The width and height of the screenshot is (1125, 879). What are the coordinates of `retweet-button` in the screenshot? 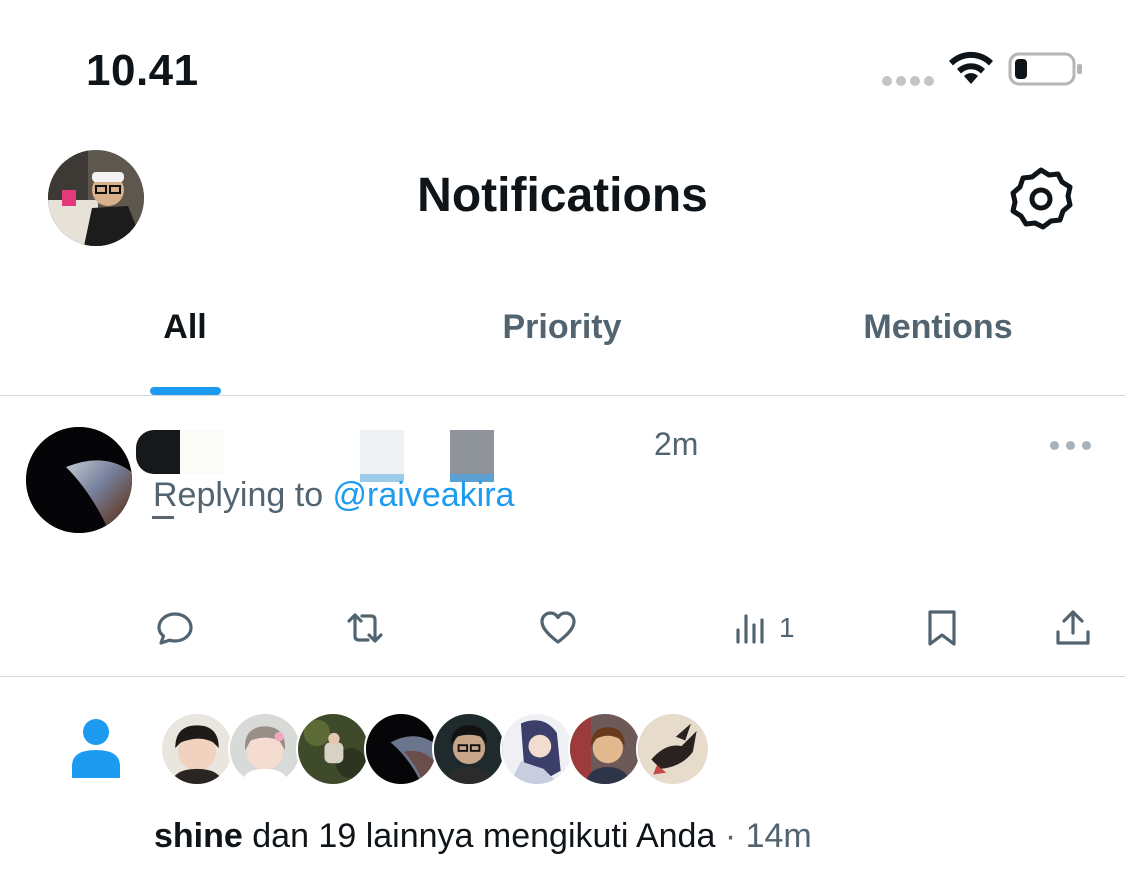 It's located at (365, 628).